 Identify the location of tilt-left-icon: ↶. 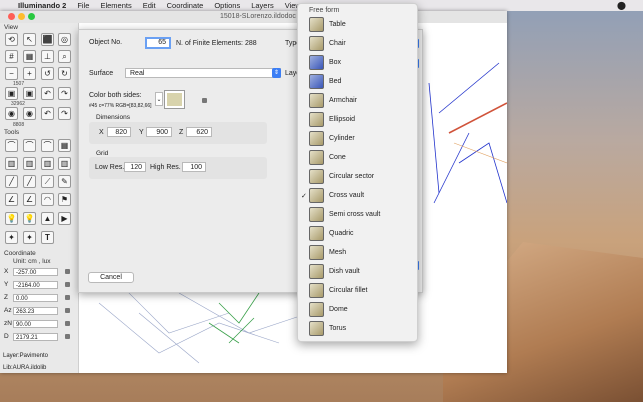
(47, 113).